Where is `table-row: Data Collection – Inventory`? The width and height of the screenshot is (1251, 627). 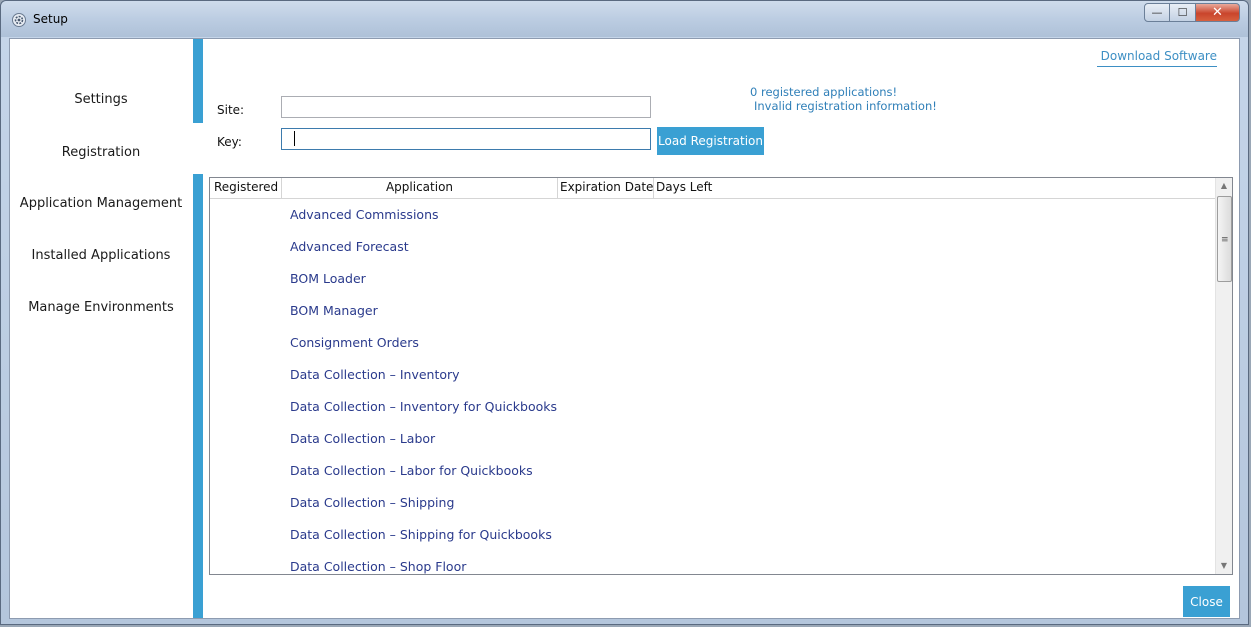 table-row: Data Collection – Inventory is located at coordinates (713, 375).